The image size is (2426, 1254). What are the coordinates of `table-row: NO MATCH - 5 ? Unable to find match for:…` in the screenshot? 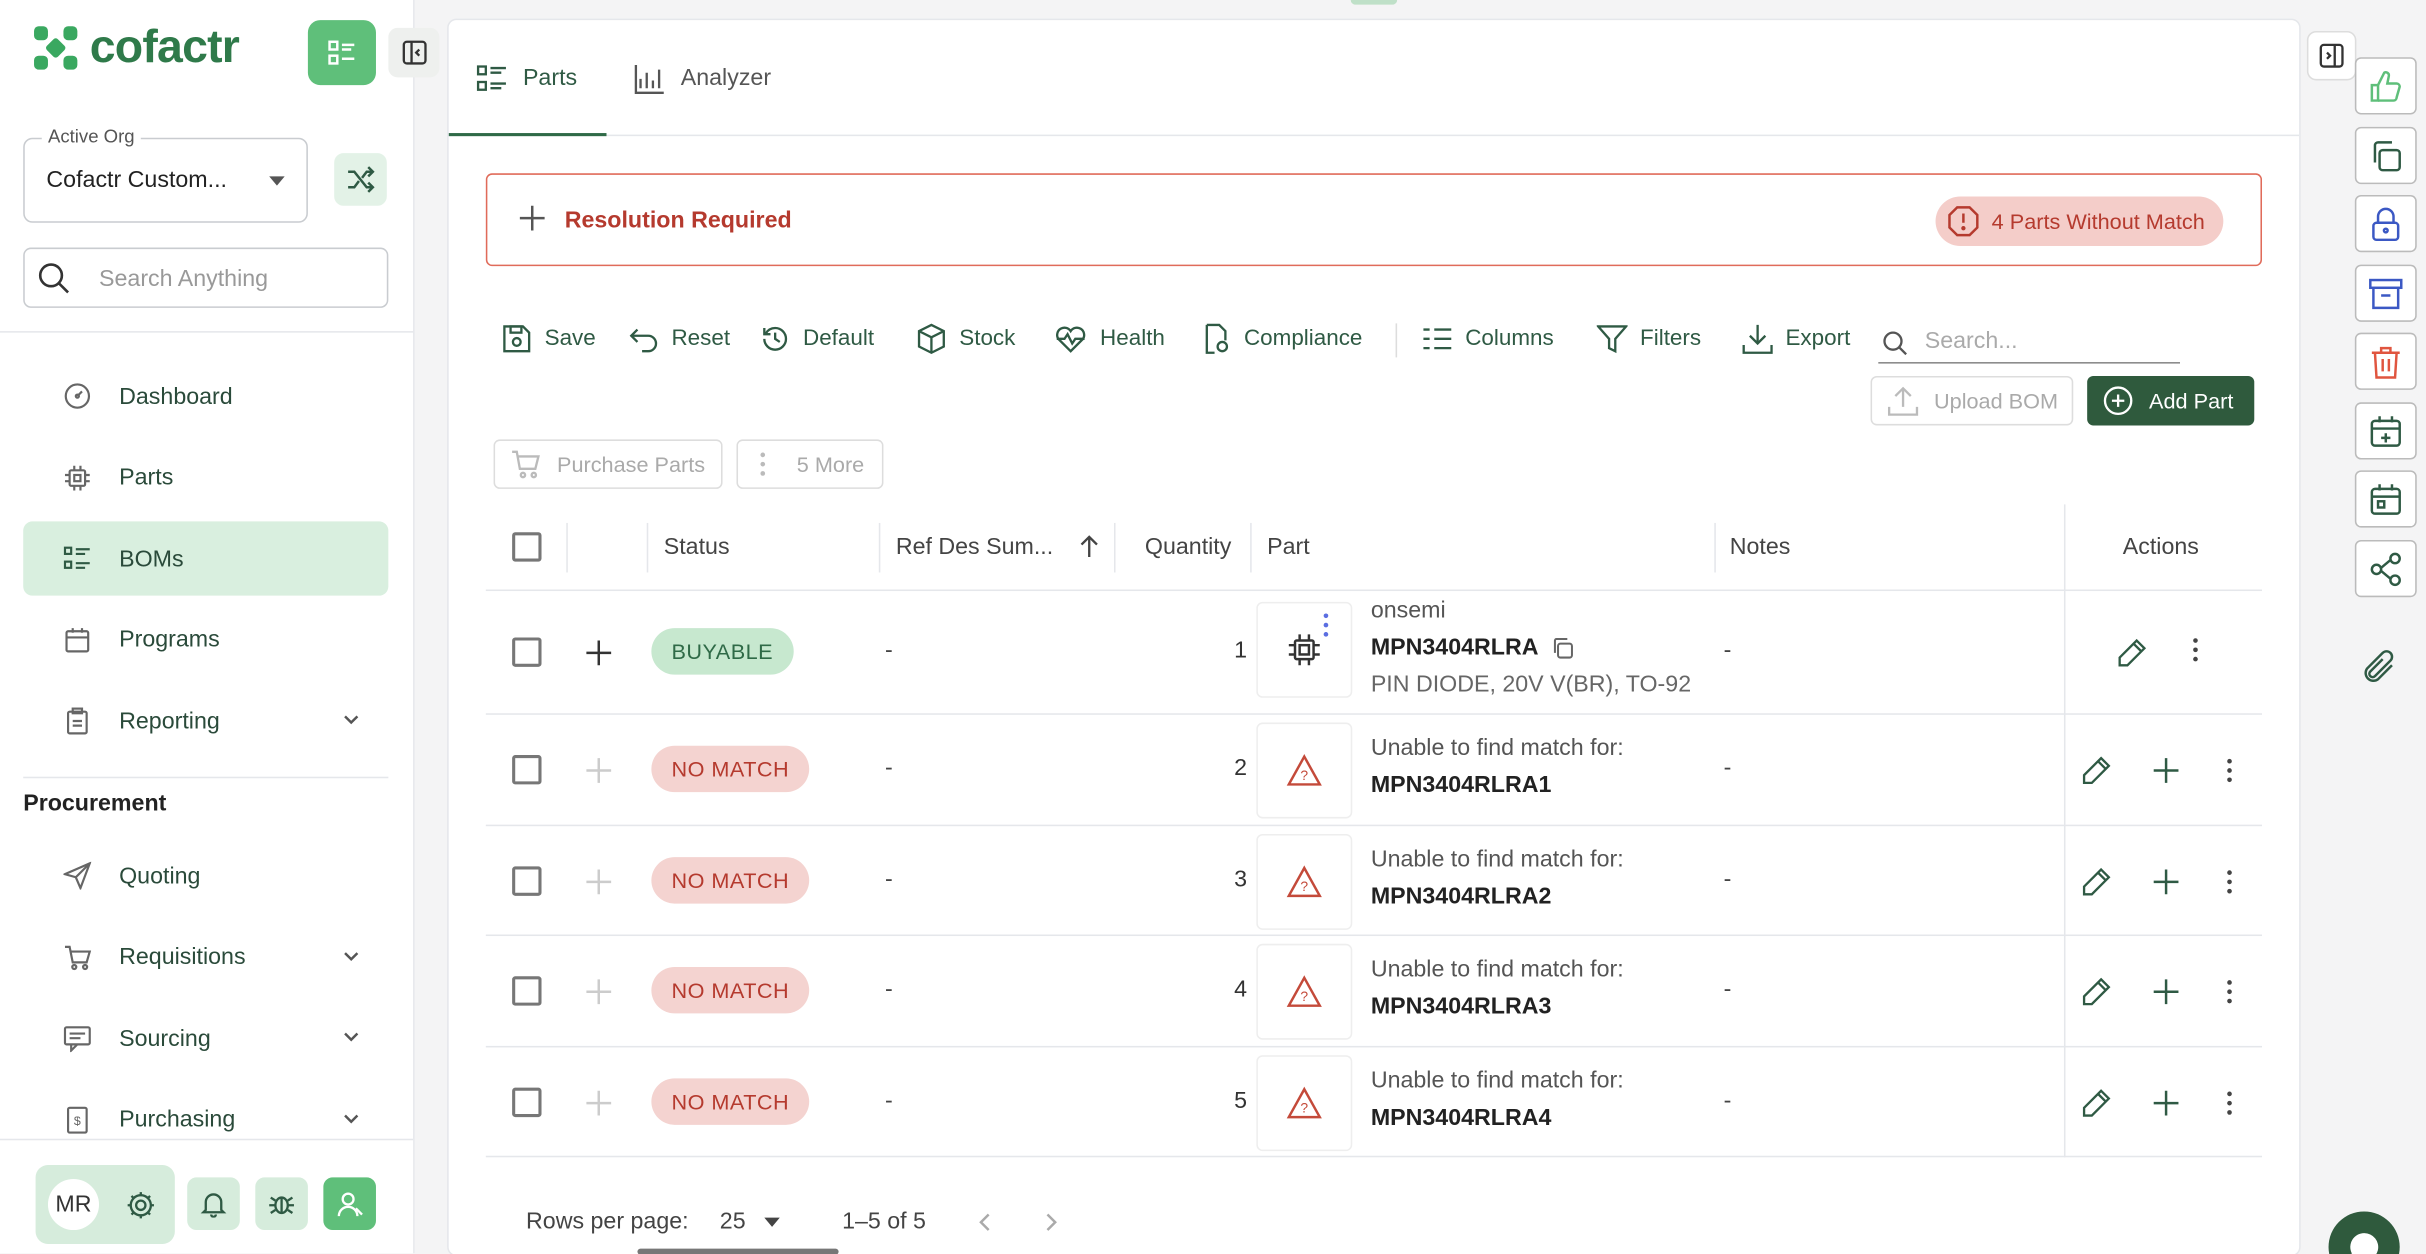 It's located at (1374, 1102).